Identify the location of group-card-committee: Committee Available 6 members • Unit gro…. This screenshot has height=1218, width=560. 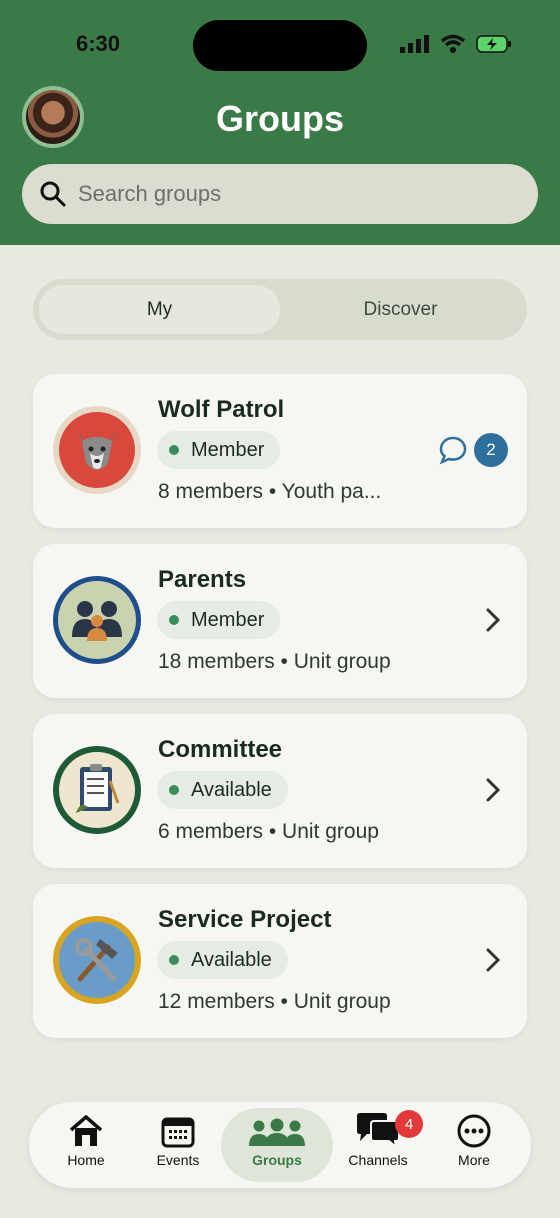
(280, 791).